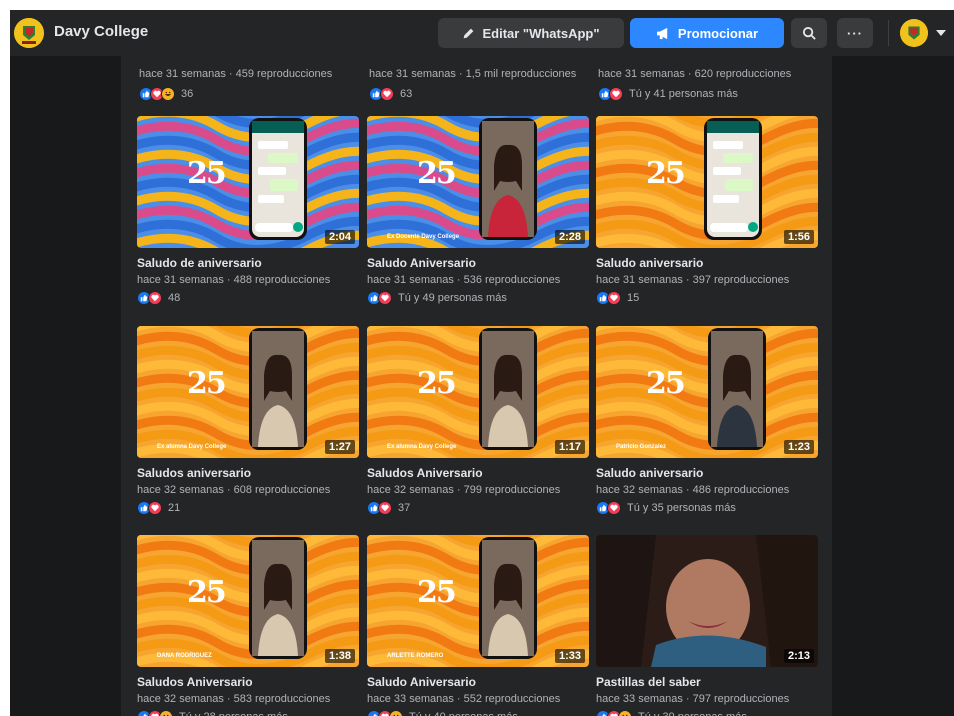 The height and width of the screenshot is (716, 954). Describe the element at coordinates (339, 447) in the screenshot. I see `video-duration: 1:27` at that location.